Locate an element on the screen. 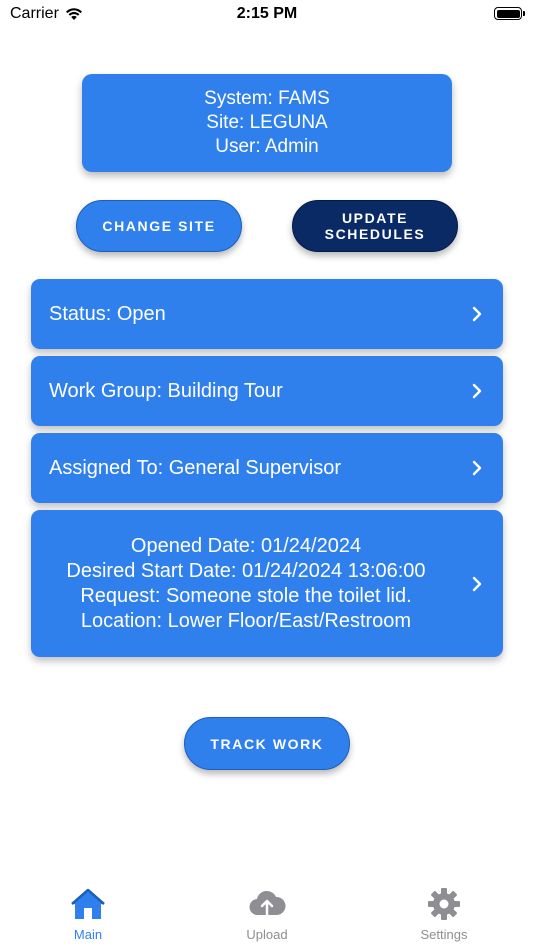  tab-upload: Upload is located at coordinates (267, 913).